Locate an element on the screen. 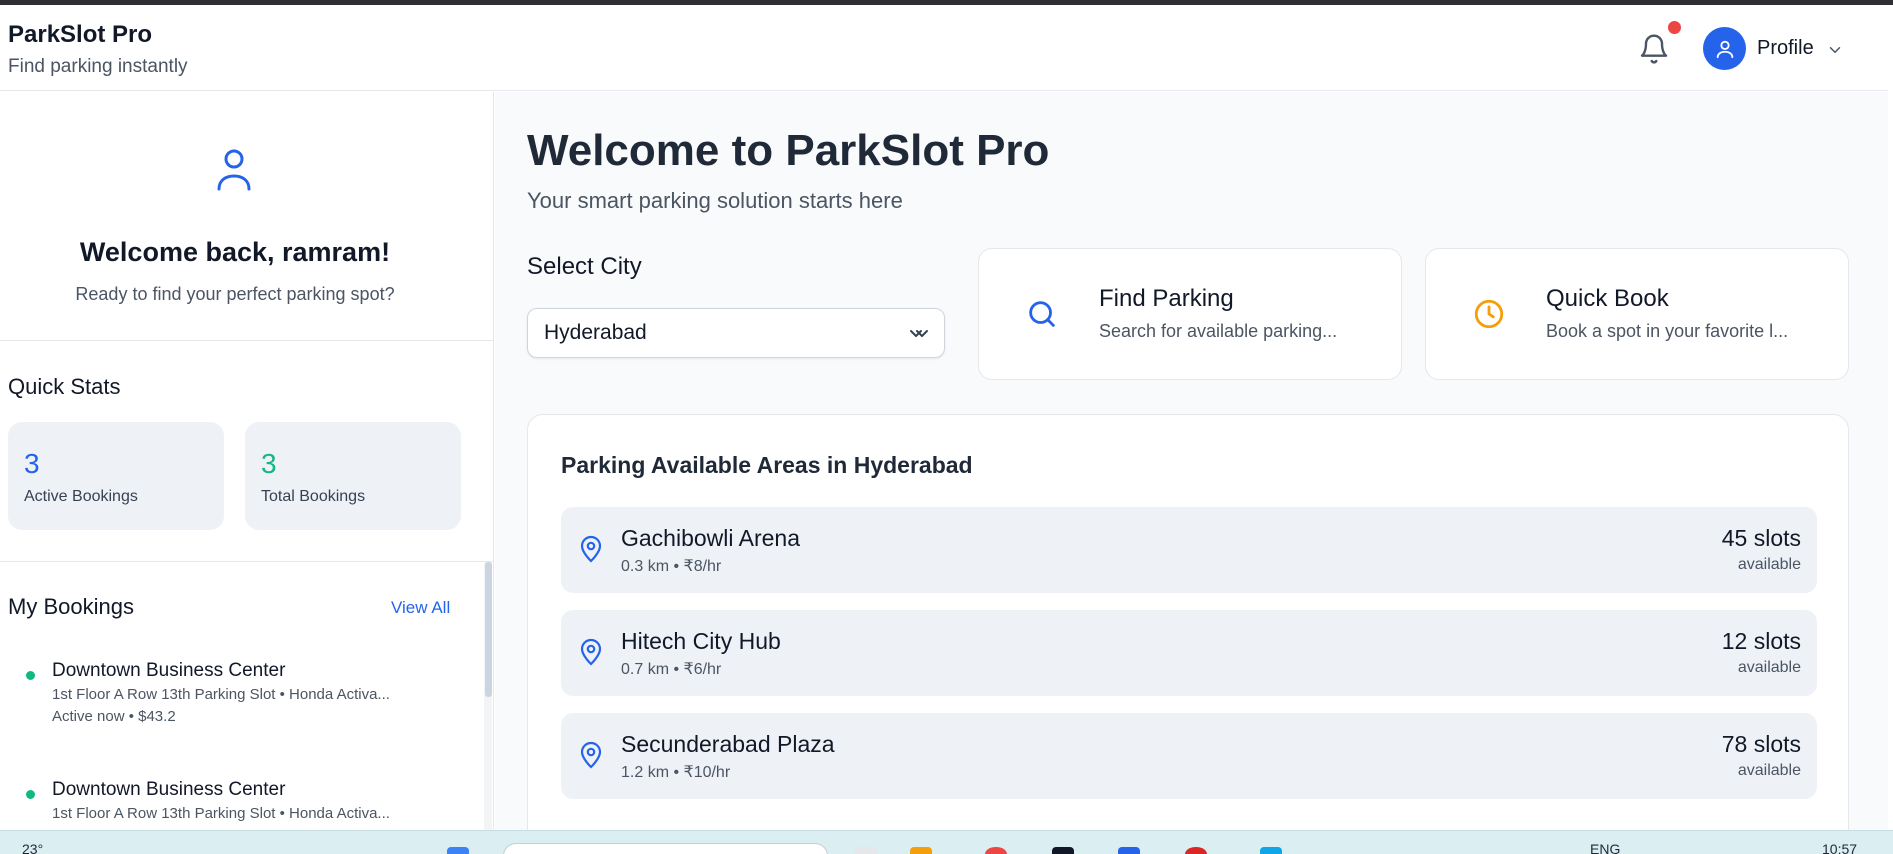 The height and width of the screenshot is (854, 1893). page-subtitle: Your smart parking solution starts here is located at coordinates (715, 200).